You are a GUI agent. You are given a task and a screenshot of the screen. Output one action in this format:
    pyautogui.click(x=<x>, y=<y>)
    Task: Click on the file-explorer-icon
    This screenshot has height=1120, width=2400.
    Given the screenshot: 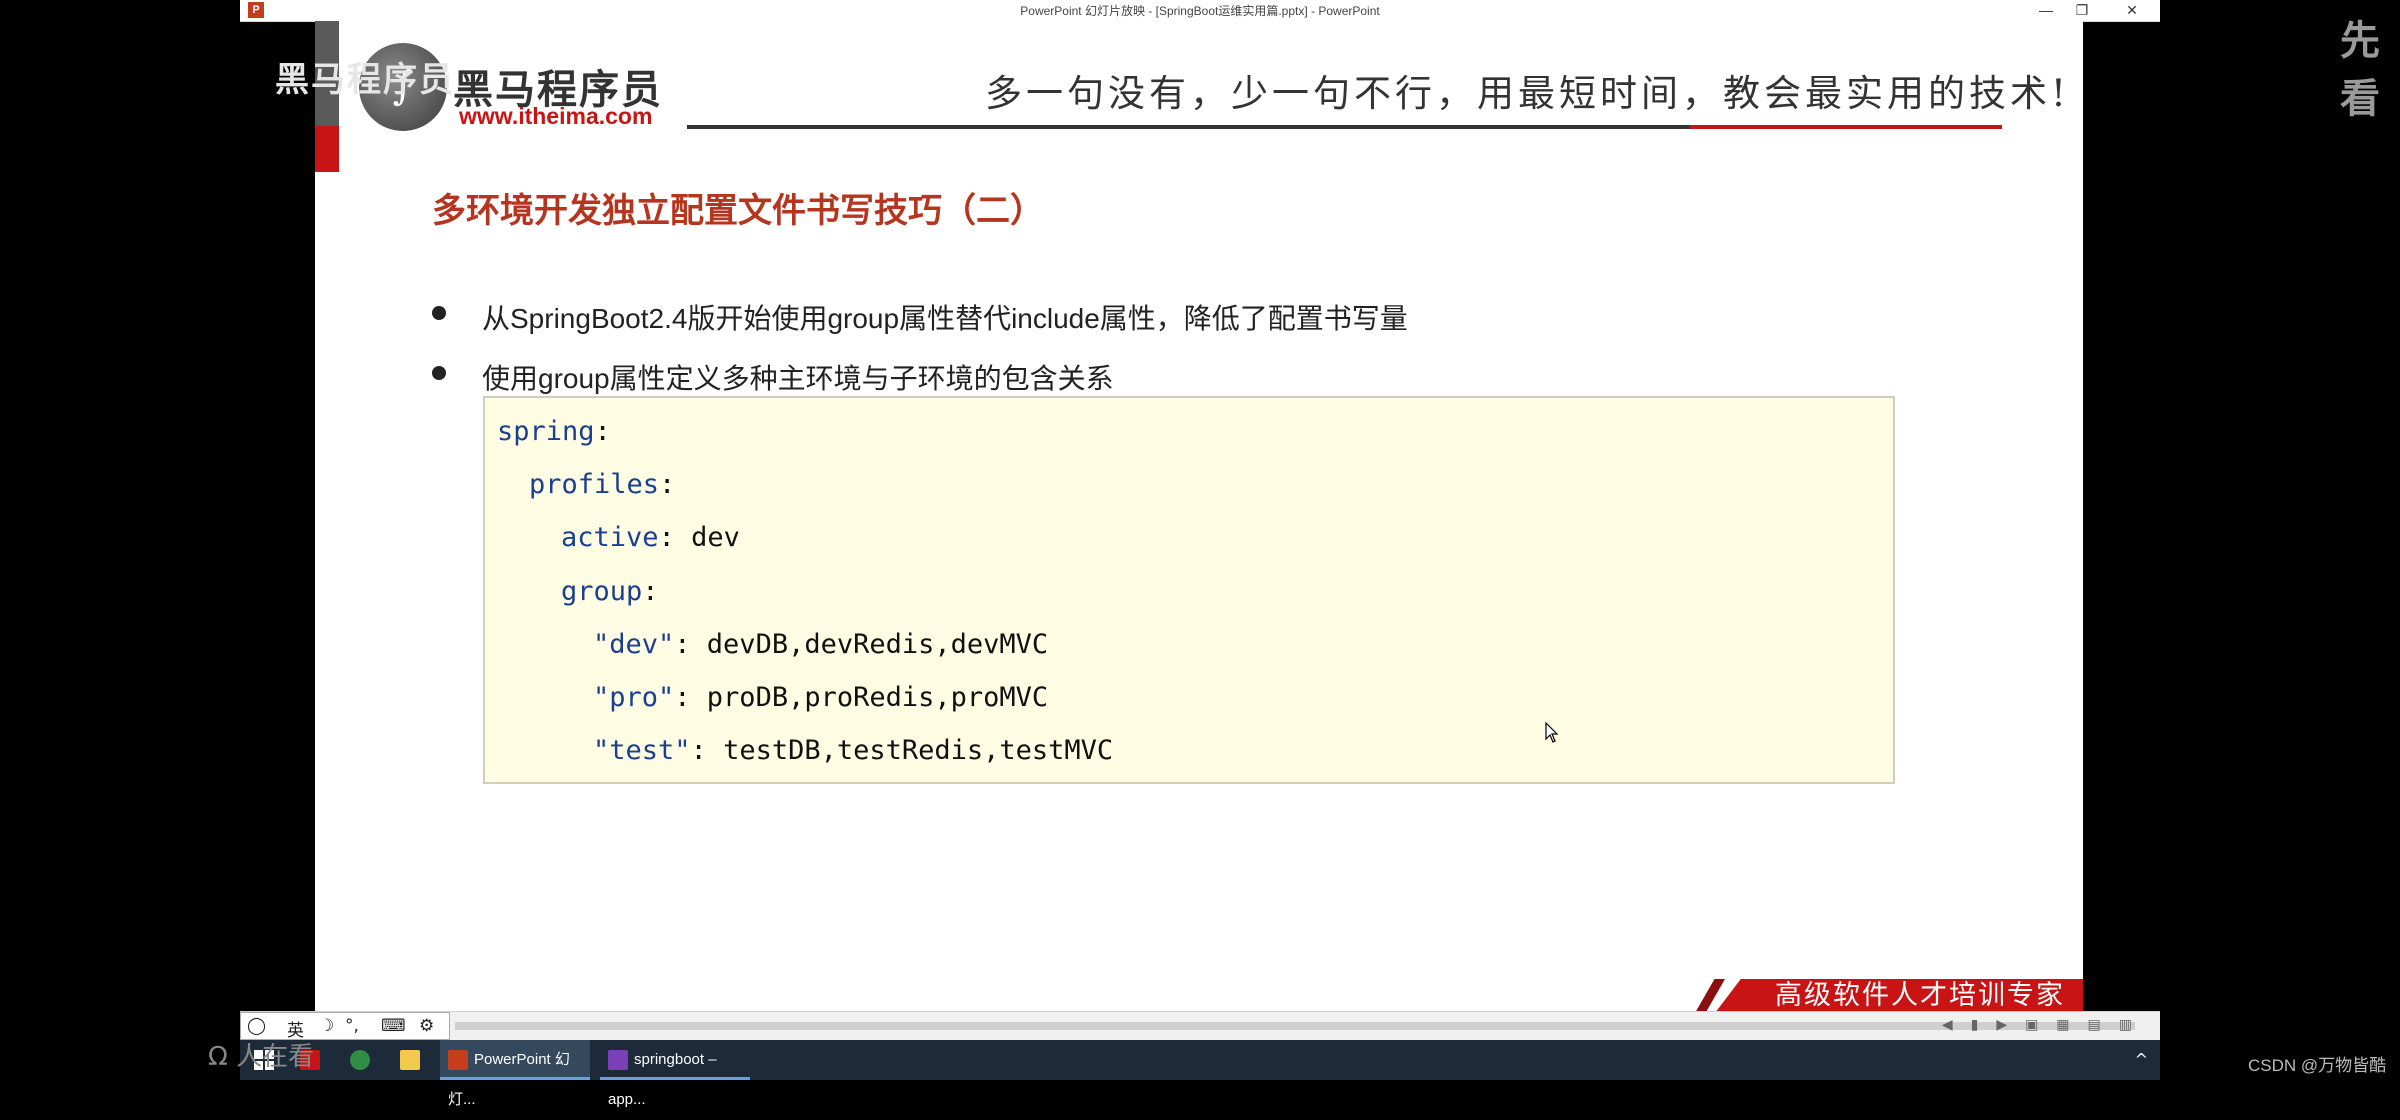 What is the action you would take?
    pyautogui.click(x=413, y=1060)
    